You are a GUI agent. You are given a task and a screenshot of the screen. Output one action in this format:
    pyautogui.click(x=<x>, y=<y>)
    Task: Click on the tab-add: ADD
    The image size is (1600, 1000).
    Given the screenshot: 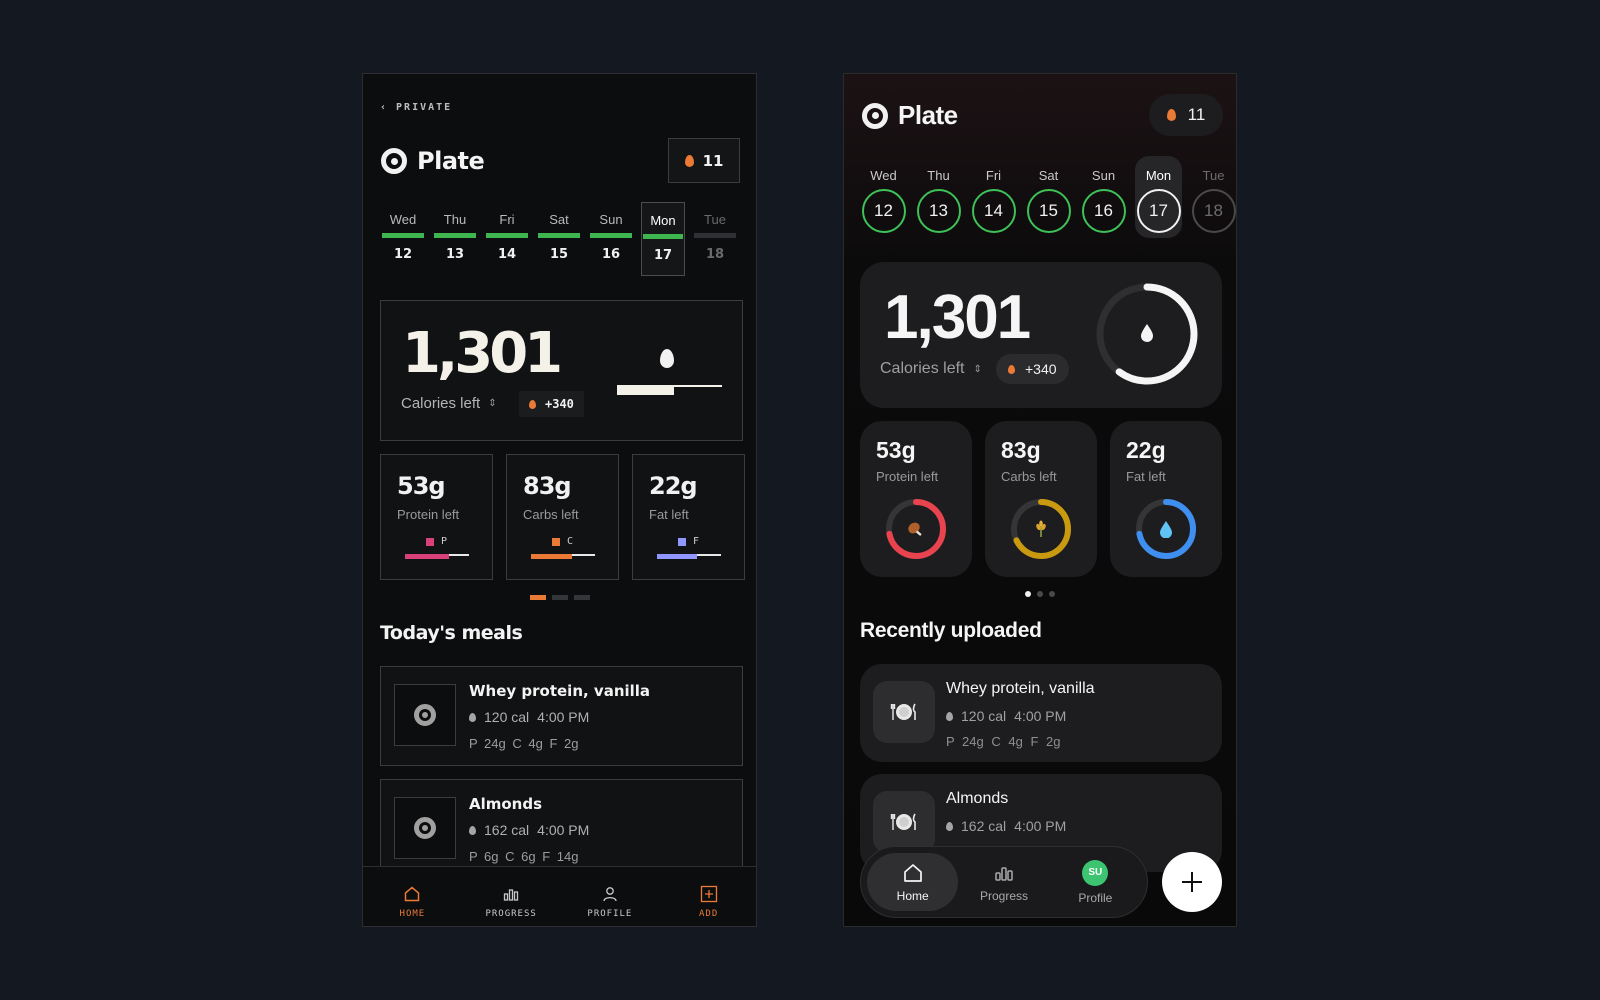 What is the action you would take?
    pyautogui.click(x=707, y=896)
    